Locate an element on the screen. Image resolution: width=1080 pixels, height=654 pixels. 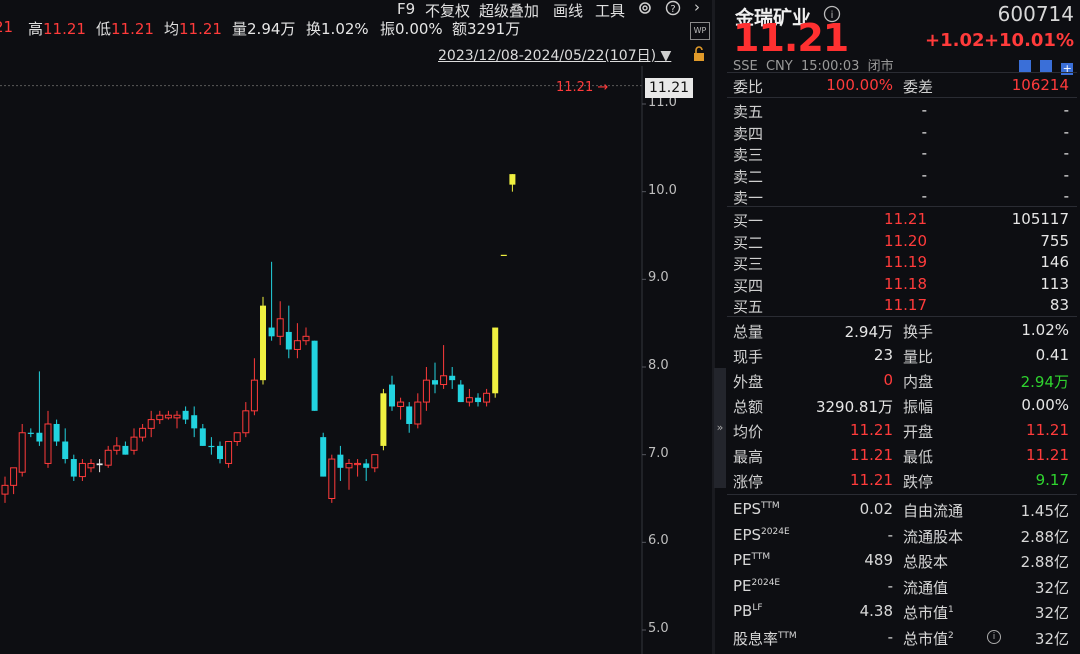
sell-order-row: 卖二 - - is located at coordinates (900, 175).